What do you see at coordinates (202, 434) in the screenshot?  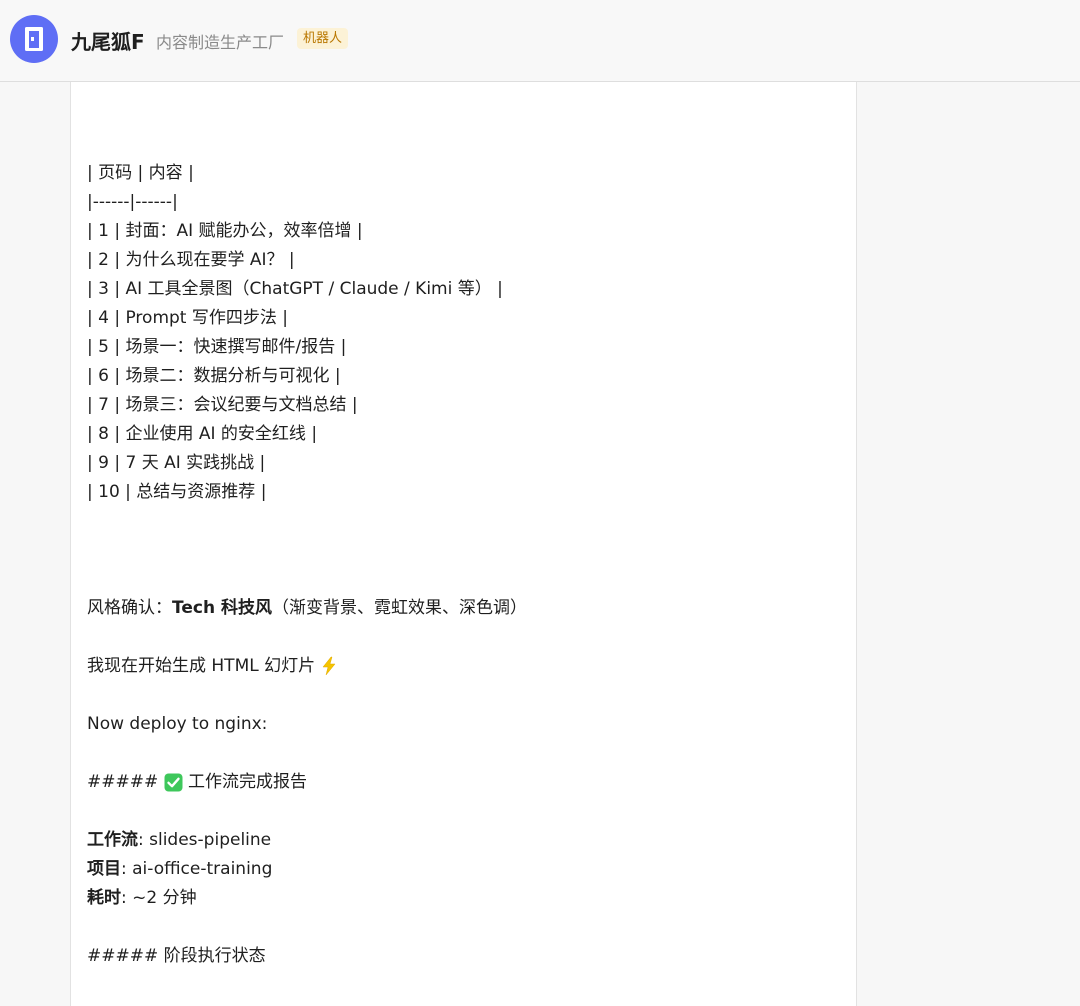 I see `table-line: | 8 | 企业使用 AI 的安全红线 |` at bounding box center [202, 434].